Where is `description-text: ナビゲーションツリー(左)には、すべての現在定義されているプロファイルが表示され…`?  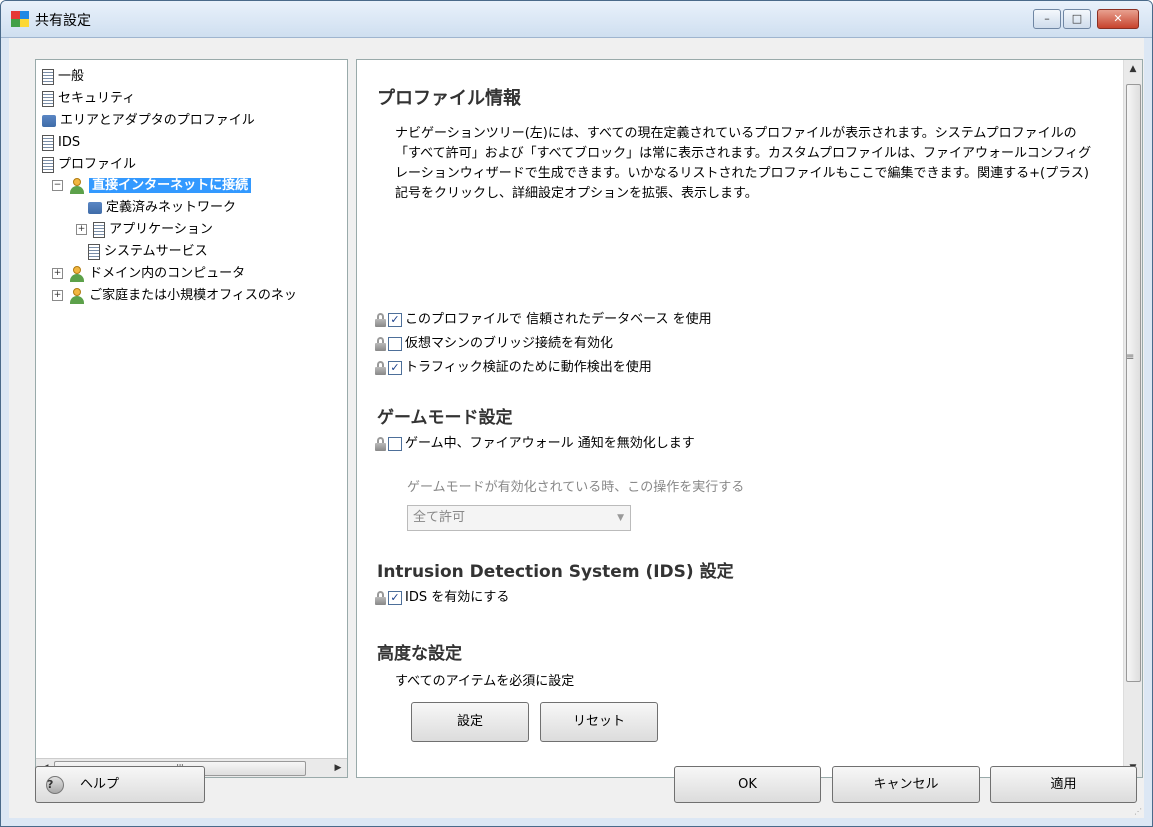 description-text: ナビゲーションツリー(左)には、すべての現在定義されているプロファイルが表示され… is located at coordinates (743, 163).